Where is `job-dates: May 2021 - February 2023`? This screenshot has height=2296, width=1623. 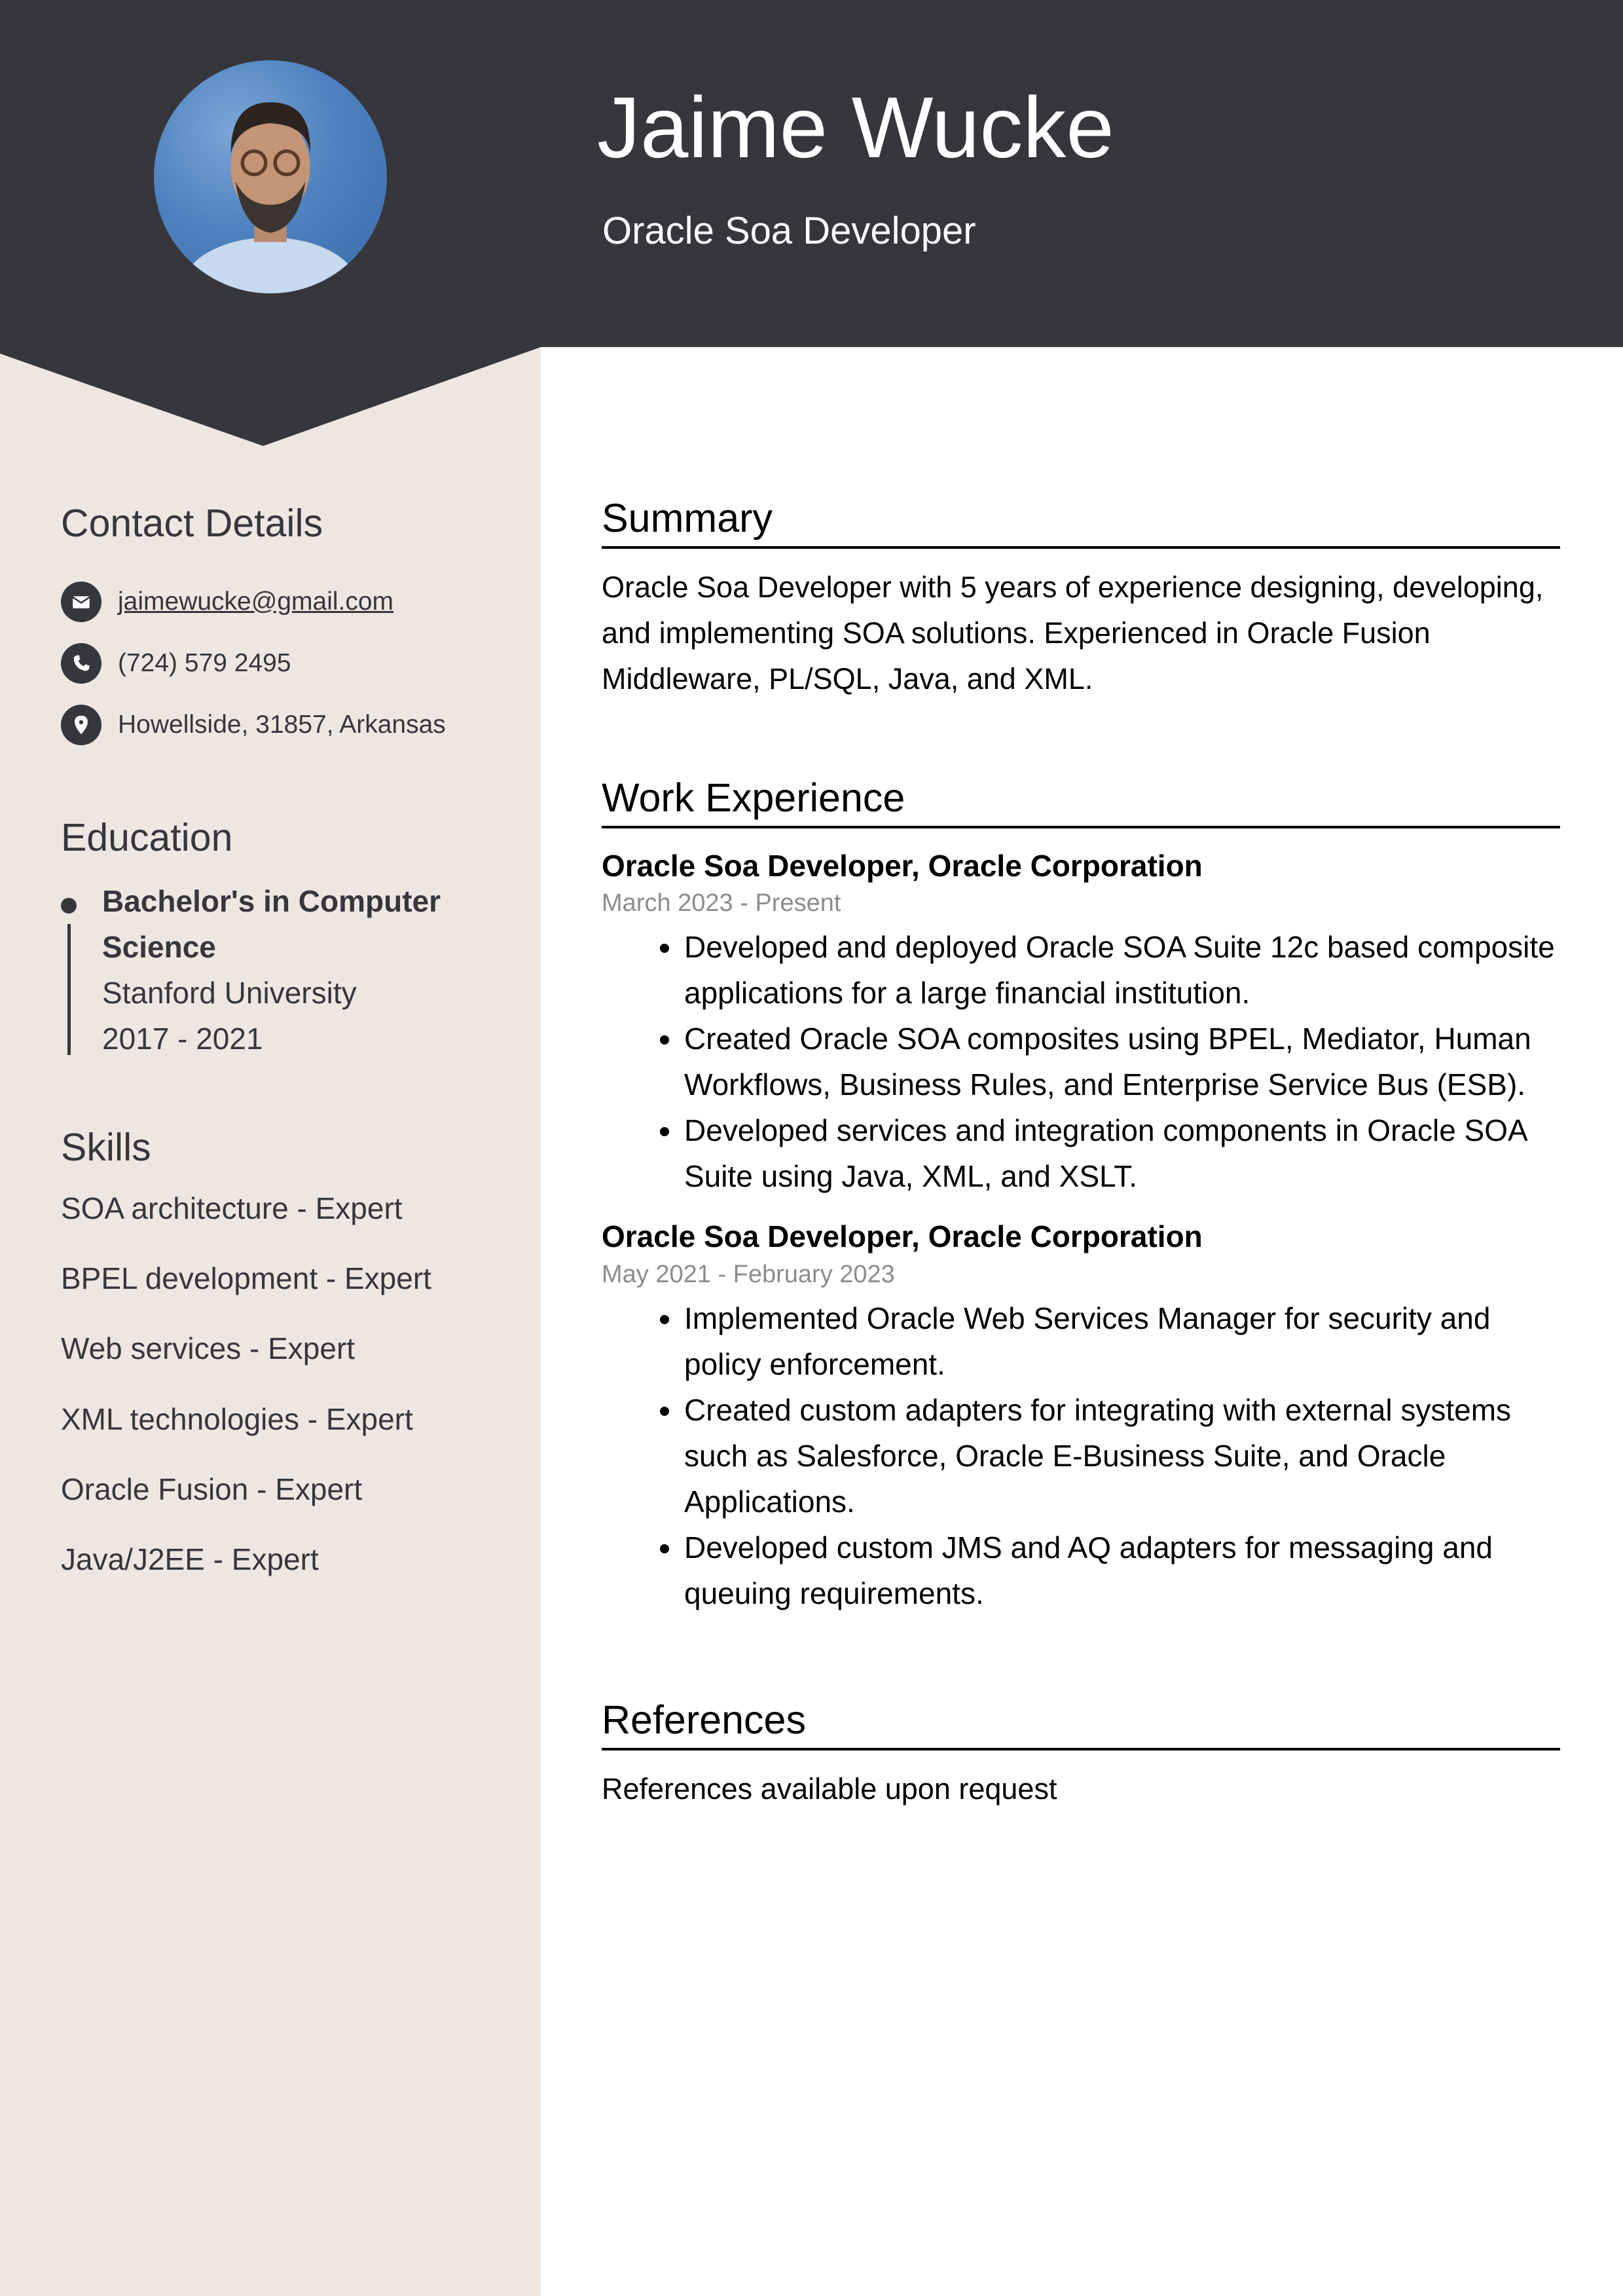 job-dates: May 2021 - February 2023 is located at coordinates (748, 1274).